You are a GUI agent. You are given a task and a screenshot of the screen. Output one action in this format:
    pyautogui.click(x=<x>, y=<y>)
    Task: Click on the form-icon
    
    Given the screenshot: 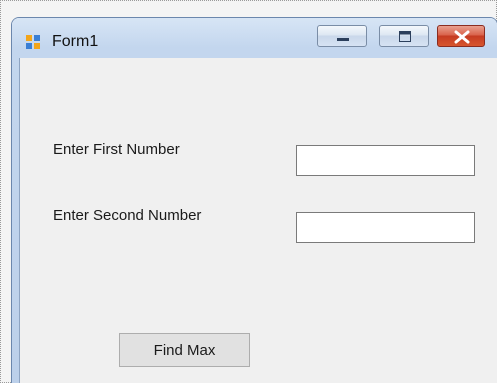 What is the action you would take?
    pyautogui.click(x=33, y=42)
    